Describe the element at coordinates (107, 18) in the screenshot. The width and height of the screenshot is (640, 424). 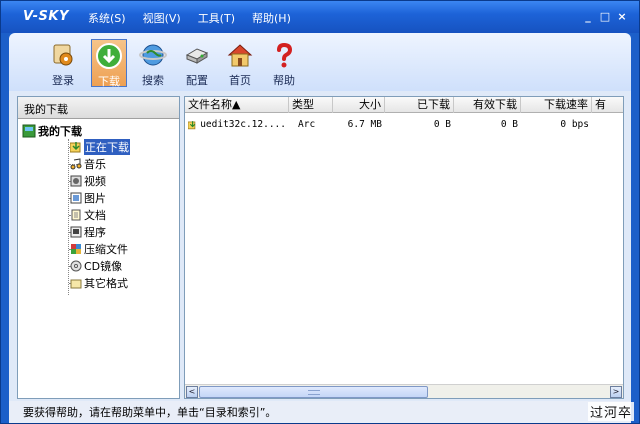
I see `menu-system: 系统(S)` at that location.